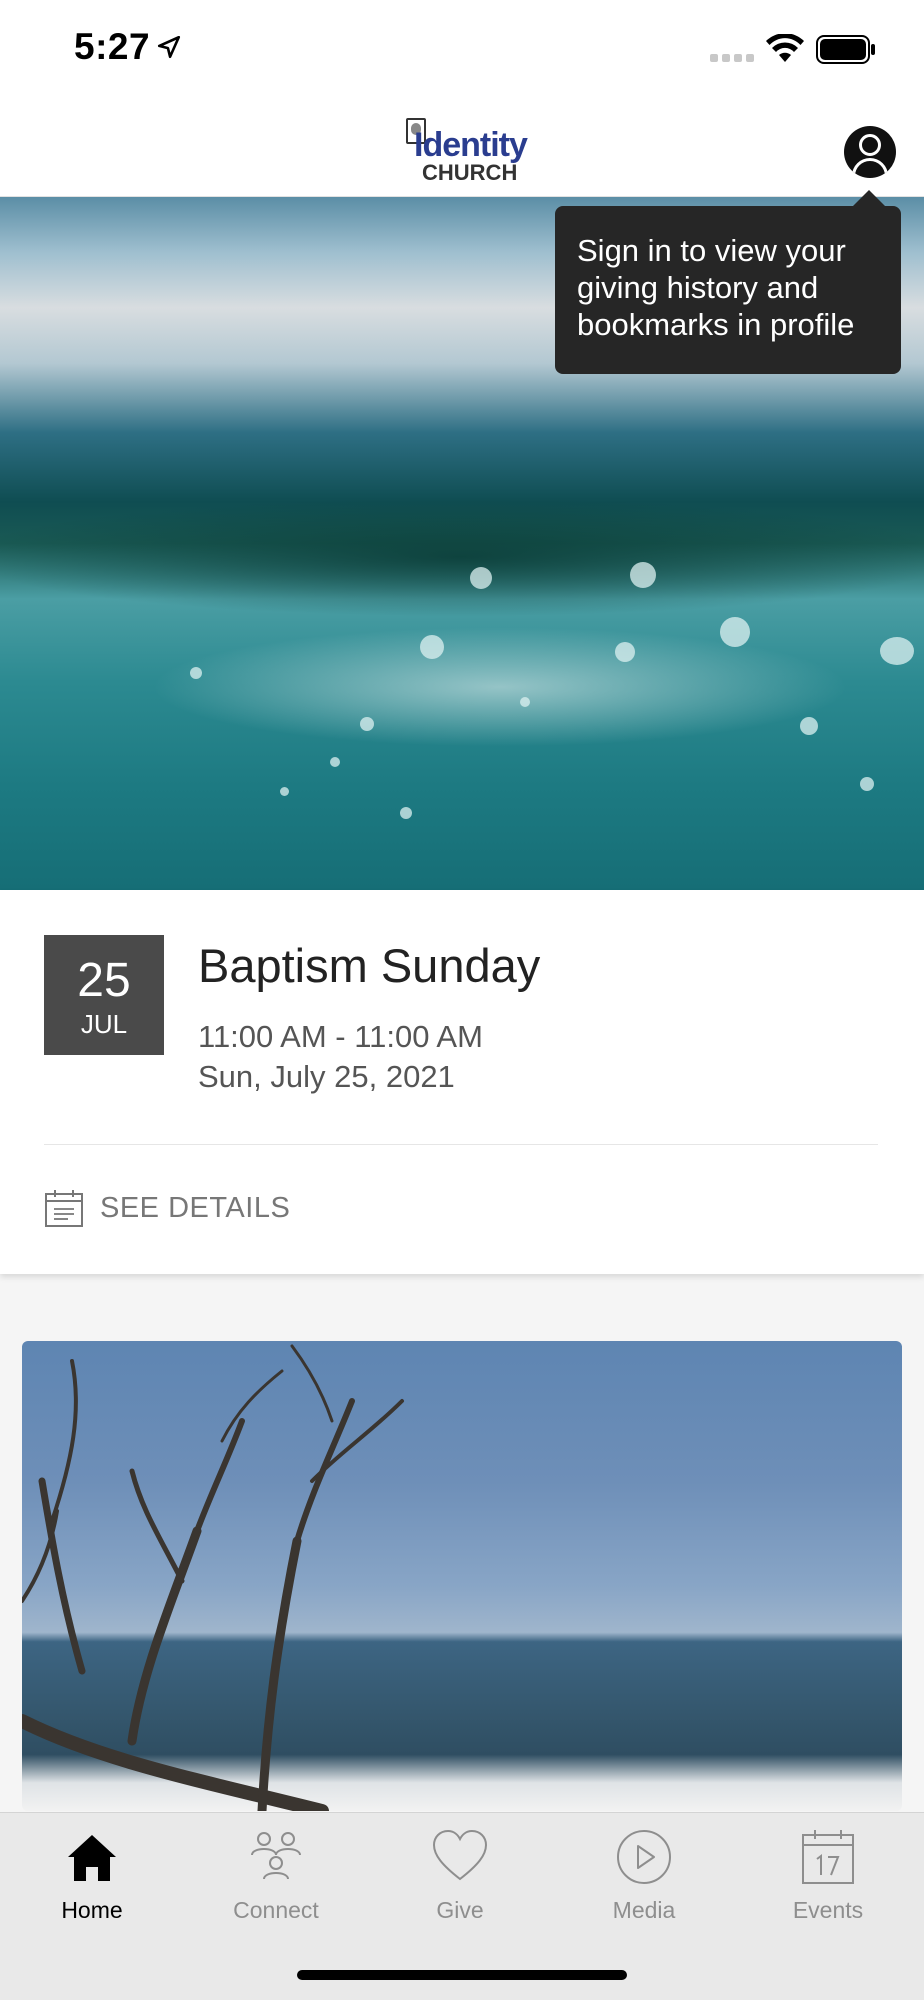  I want to click on event-time-range: 11:00 AM - 11:00 AM, so click(340, 1036).